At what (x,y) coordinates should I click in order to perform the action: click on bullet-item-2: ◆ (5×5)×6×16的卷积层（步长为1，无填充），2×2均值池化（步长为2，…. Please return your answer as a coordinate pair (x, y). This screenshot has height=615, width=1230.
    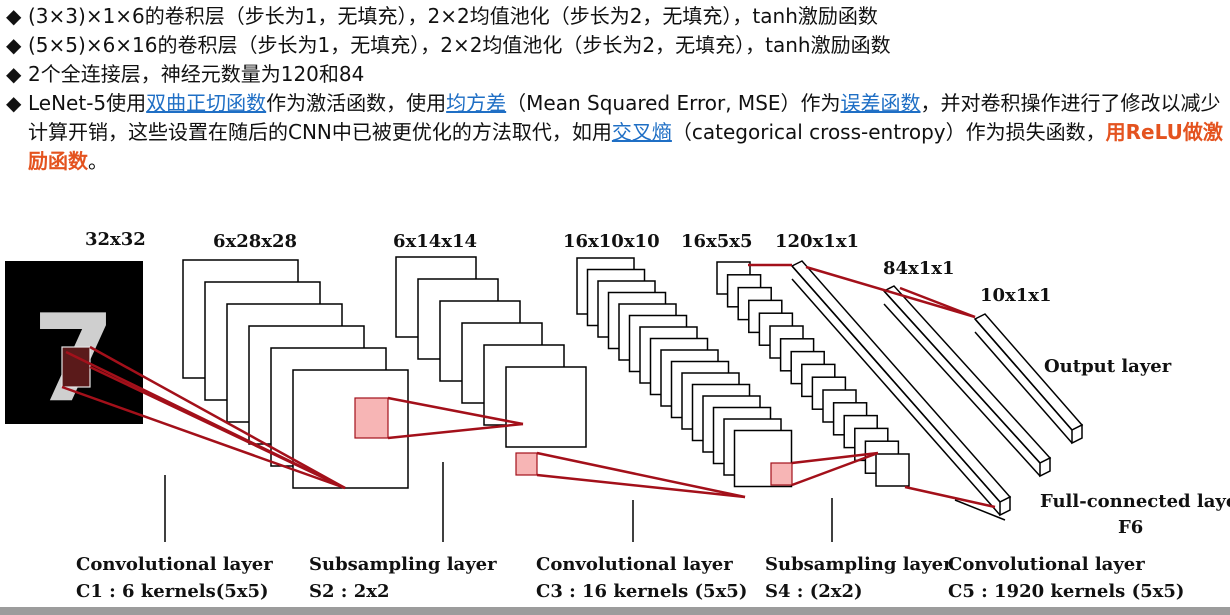
    Looking at the image, I should click on (616, 45).